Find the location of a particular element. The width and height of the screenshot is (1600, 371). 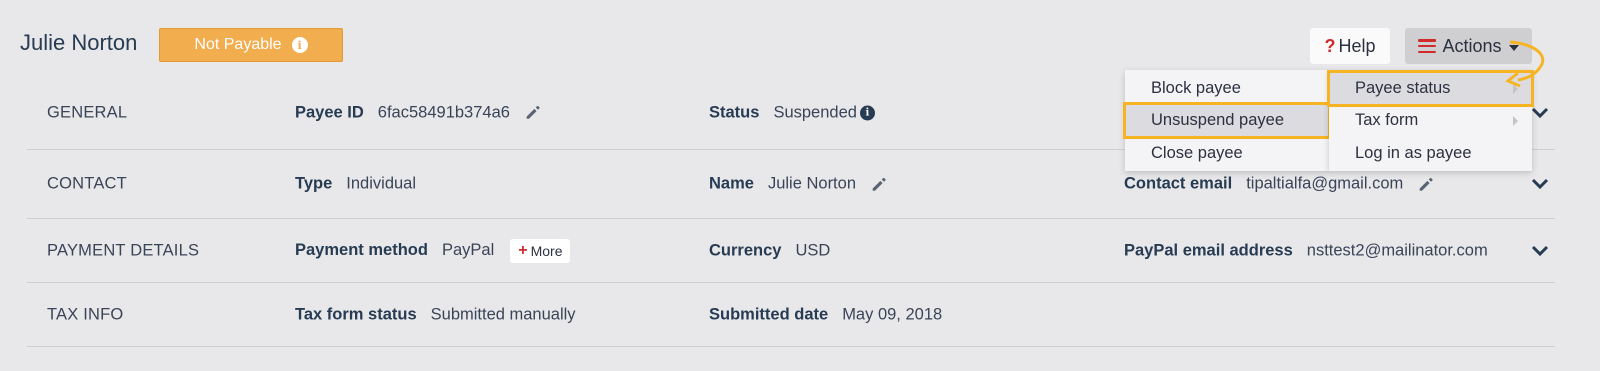

status-badge: Not Payable i is located at coordinates (251, 45).